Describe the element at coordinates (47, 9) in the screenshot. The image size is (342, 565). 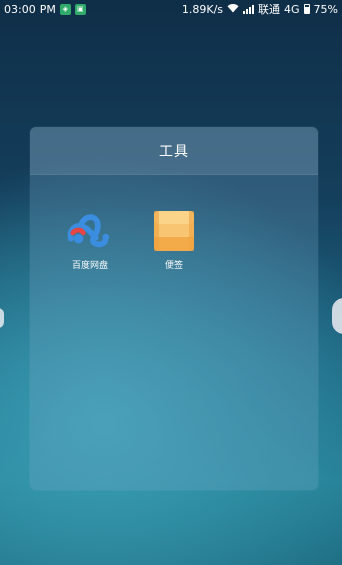
I see `clock-ampm: PM` at that location.